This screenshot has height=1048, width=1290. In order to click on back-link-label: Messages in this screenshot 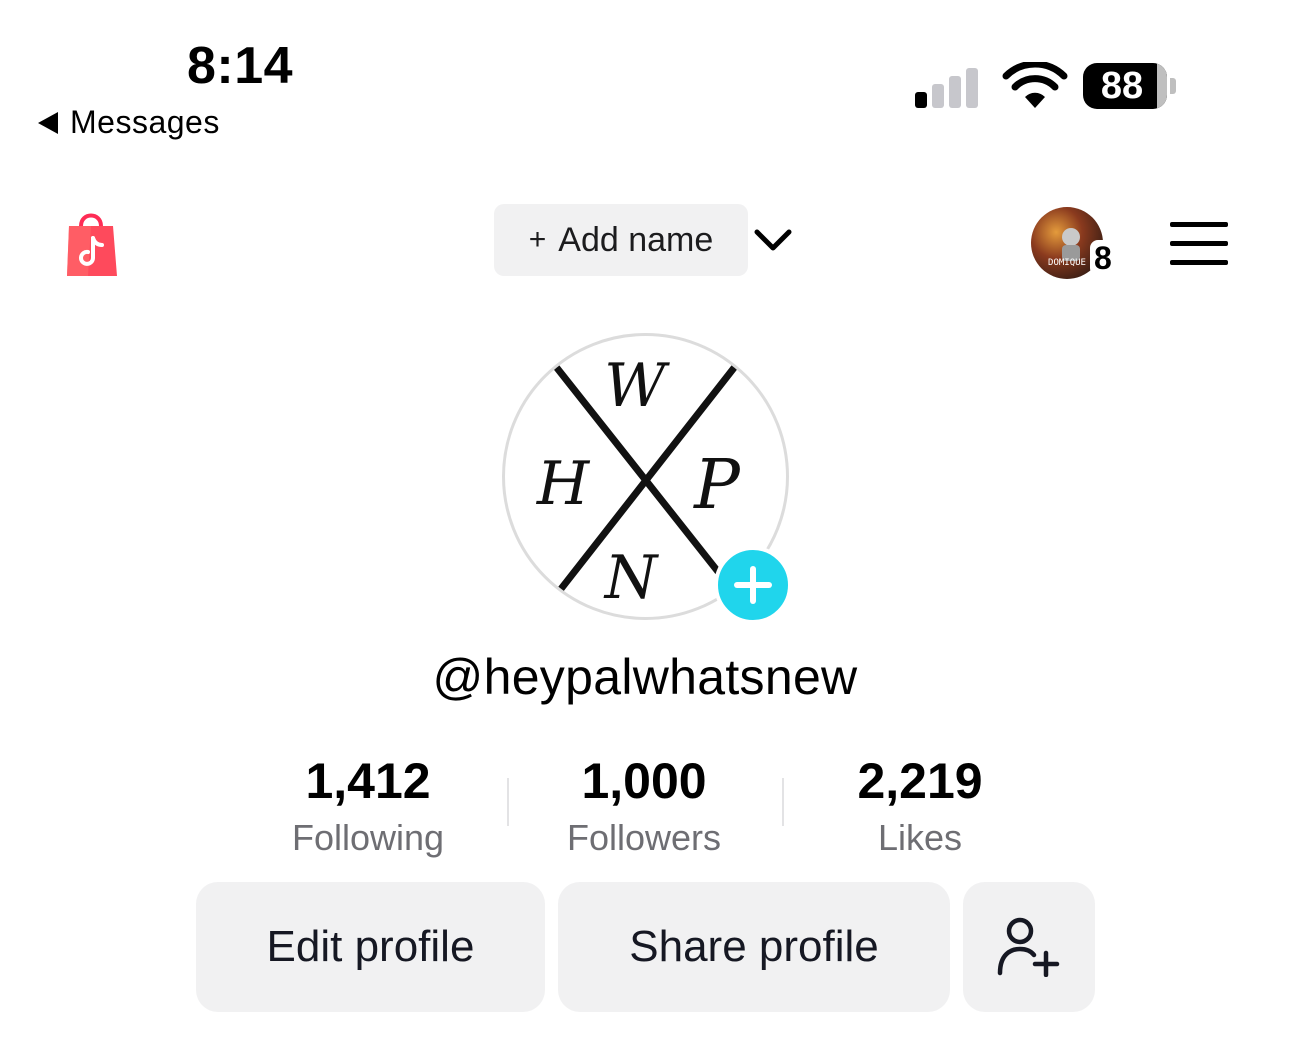, I will do `click(145, 122)`.